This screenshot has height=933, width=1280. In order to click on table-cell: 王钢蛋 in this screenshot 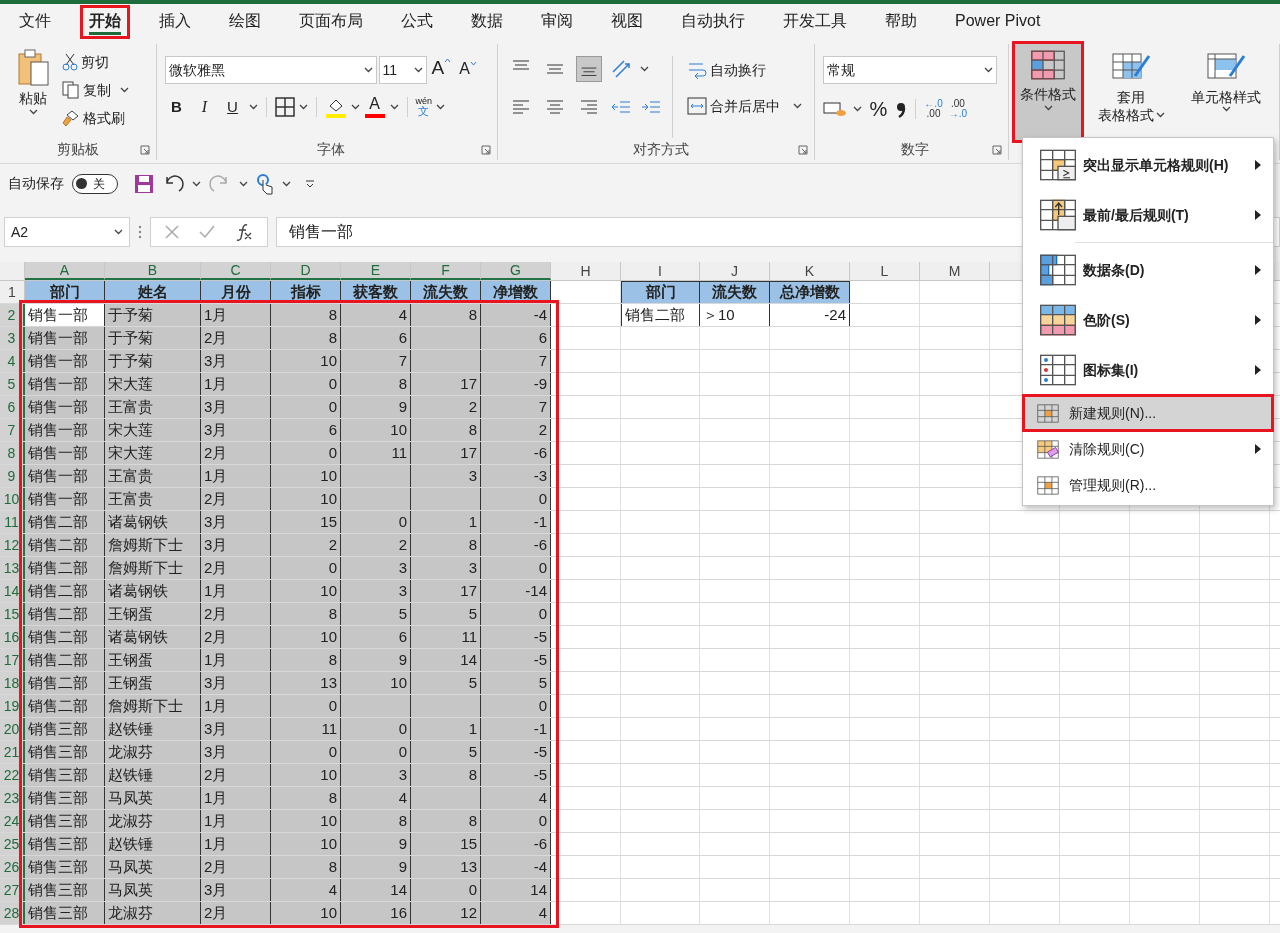, I will do `click(153, 660)`.